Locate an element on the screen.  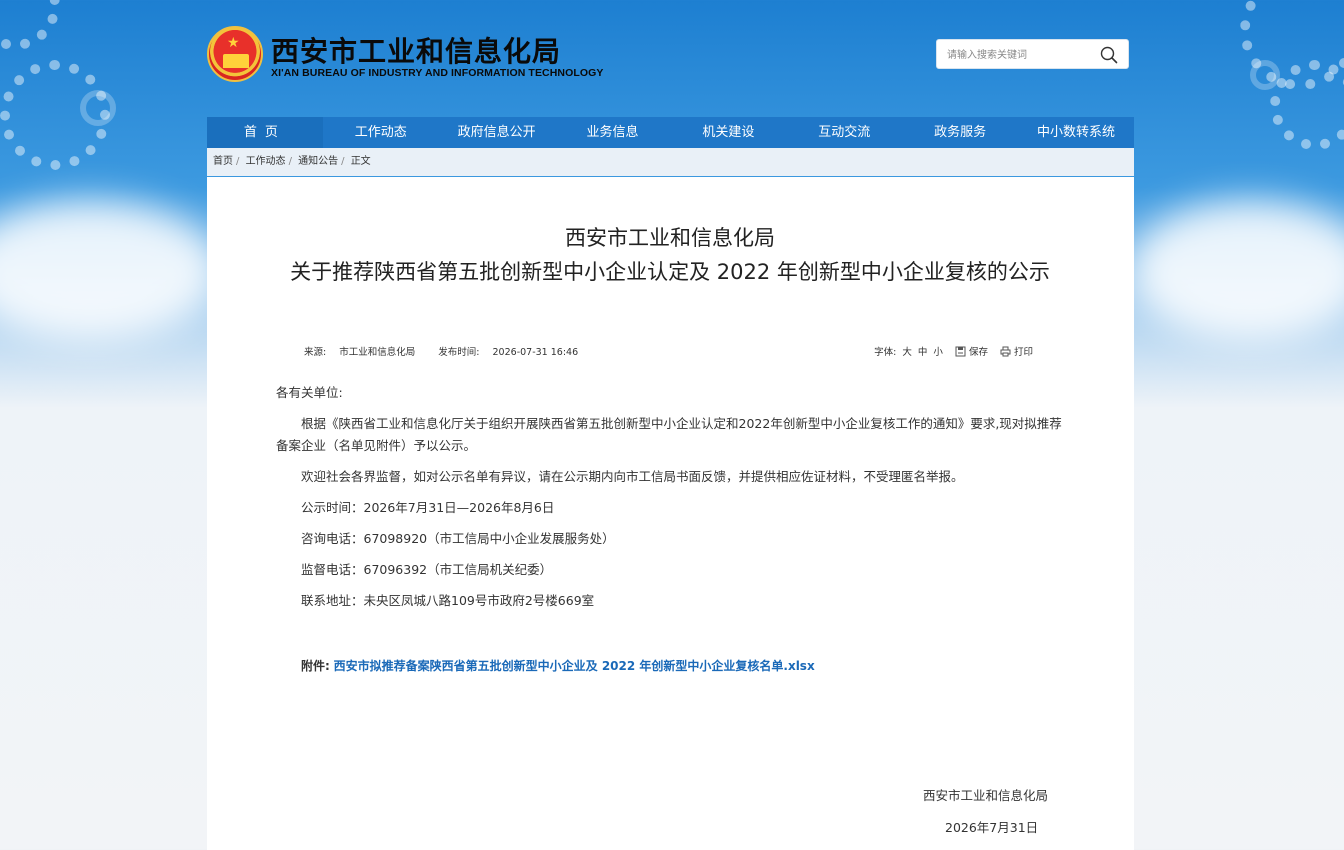
nav-item-gov-service: 政务服务 is located at coordinates (960, 132).